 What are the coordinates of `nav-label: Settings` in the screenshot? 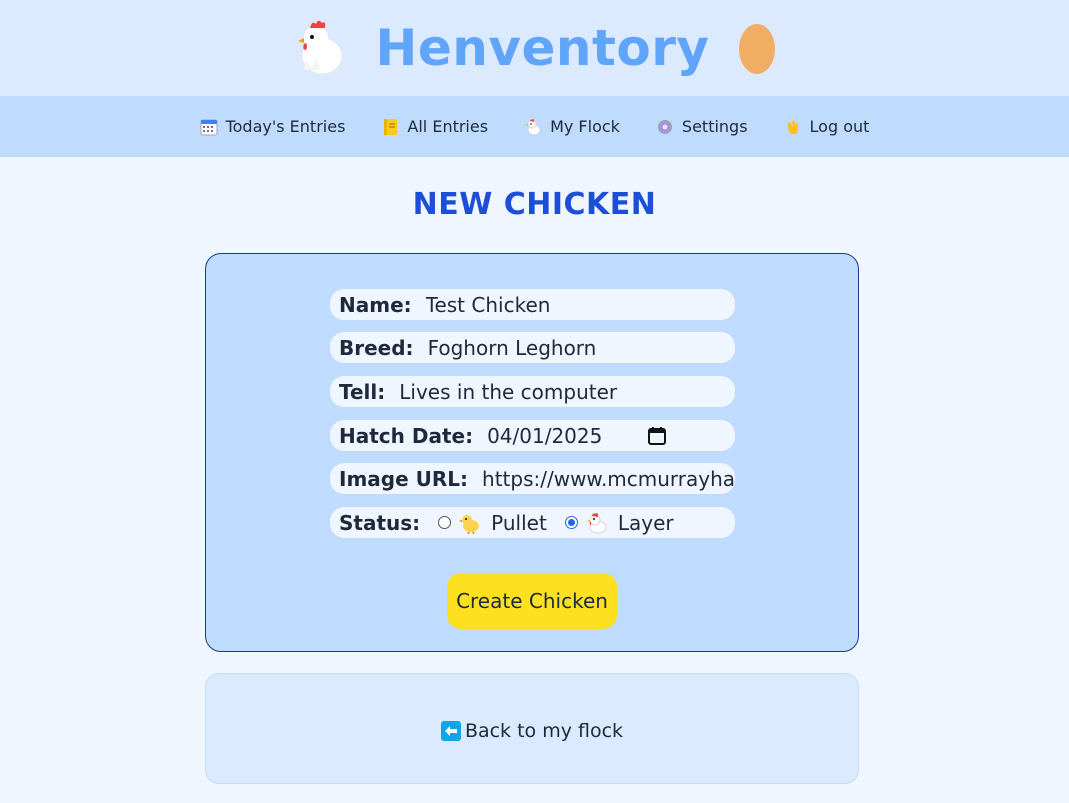 It's located at (714, 126).